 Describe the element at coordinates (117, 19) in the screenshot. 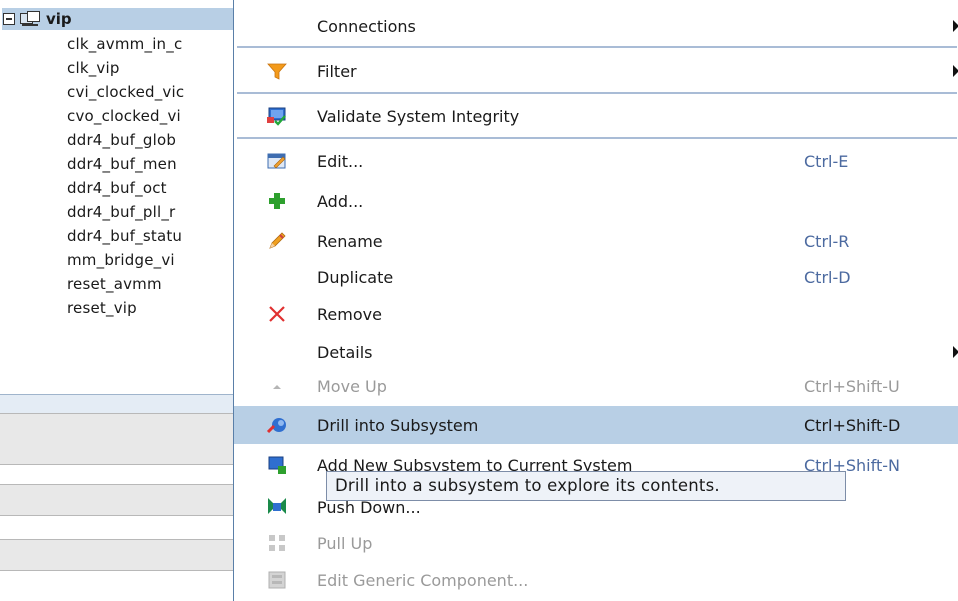

I see `tree-root-vip: vip` at that location.